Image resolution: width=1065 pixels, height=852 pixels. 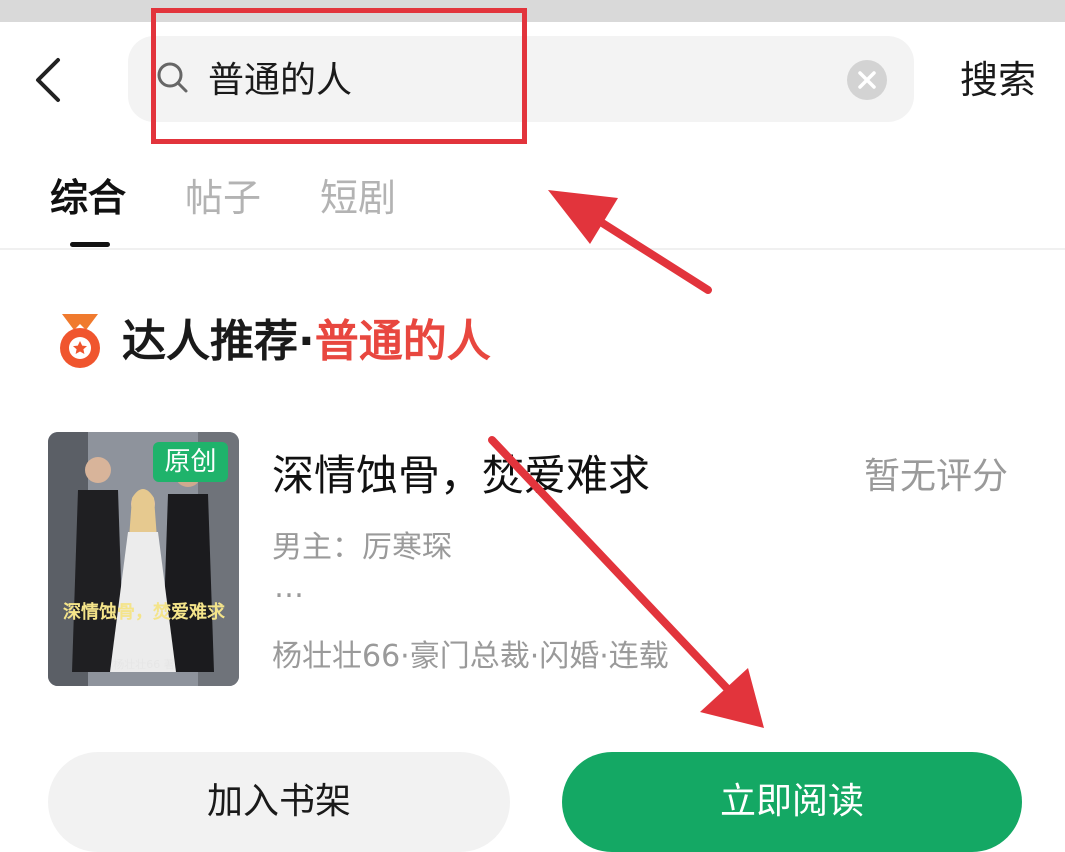 I want to click on tab-short-drama: 短剧, so click(x=358, y=198).